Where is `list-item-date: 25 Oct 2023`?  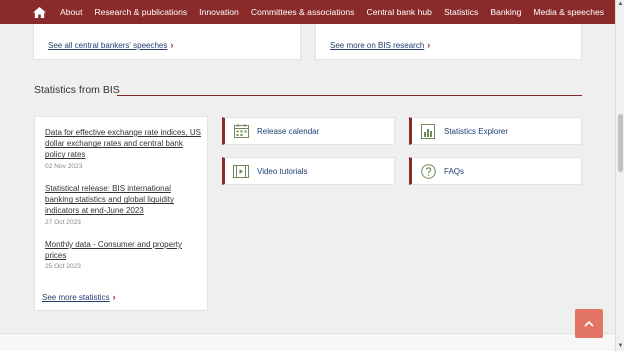
list-item-date: 25 Oct 2023 is located at coordinates (63, 267).